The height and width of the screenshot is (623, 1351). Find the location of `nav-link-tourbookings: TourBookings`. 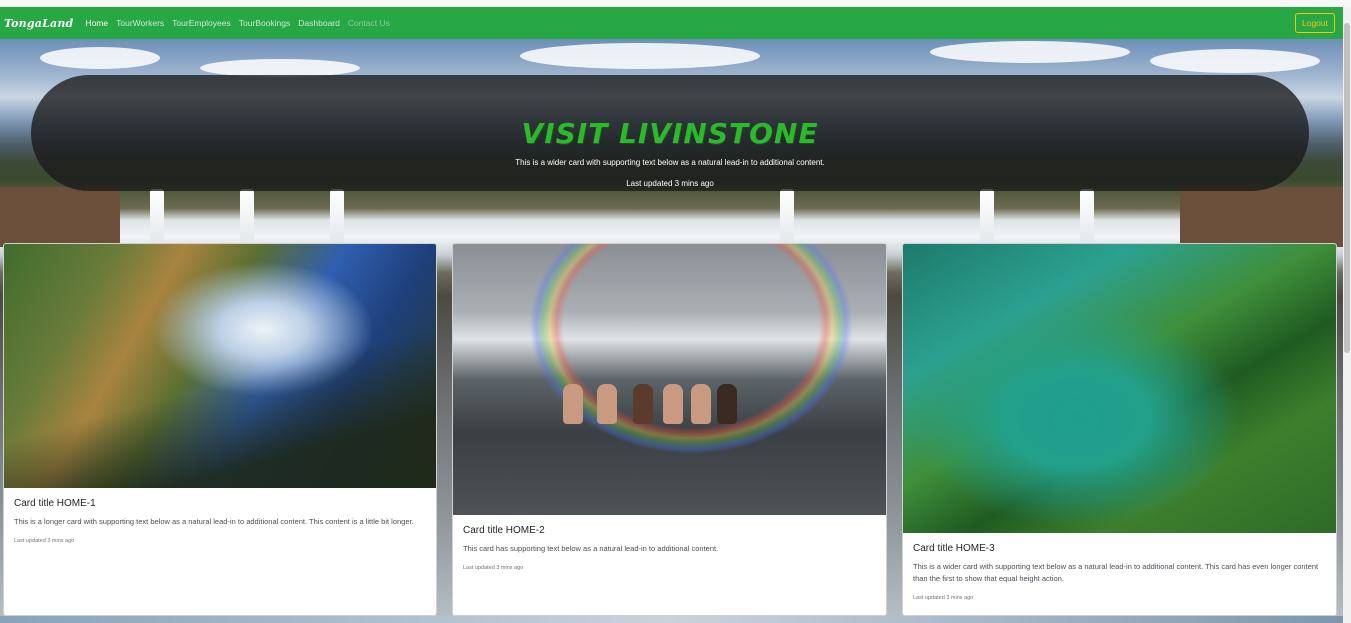

nav-link-tourbookings: TourBookings is located at coordinates (265, 23).